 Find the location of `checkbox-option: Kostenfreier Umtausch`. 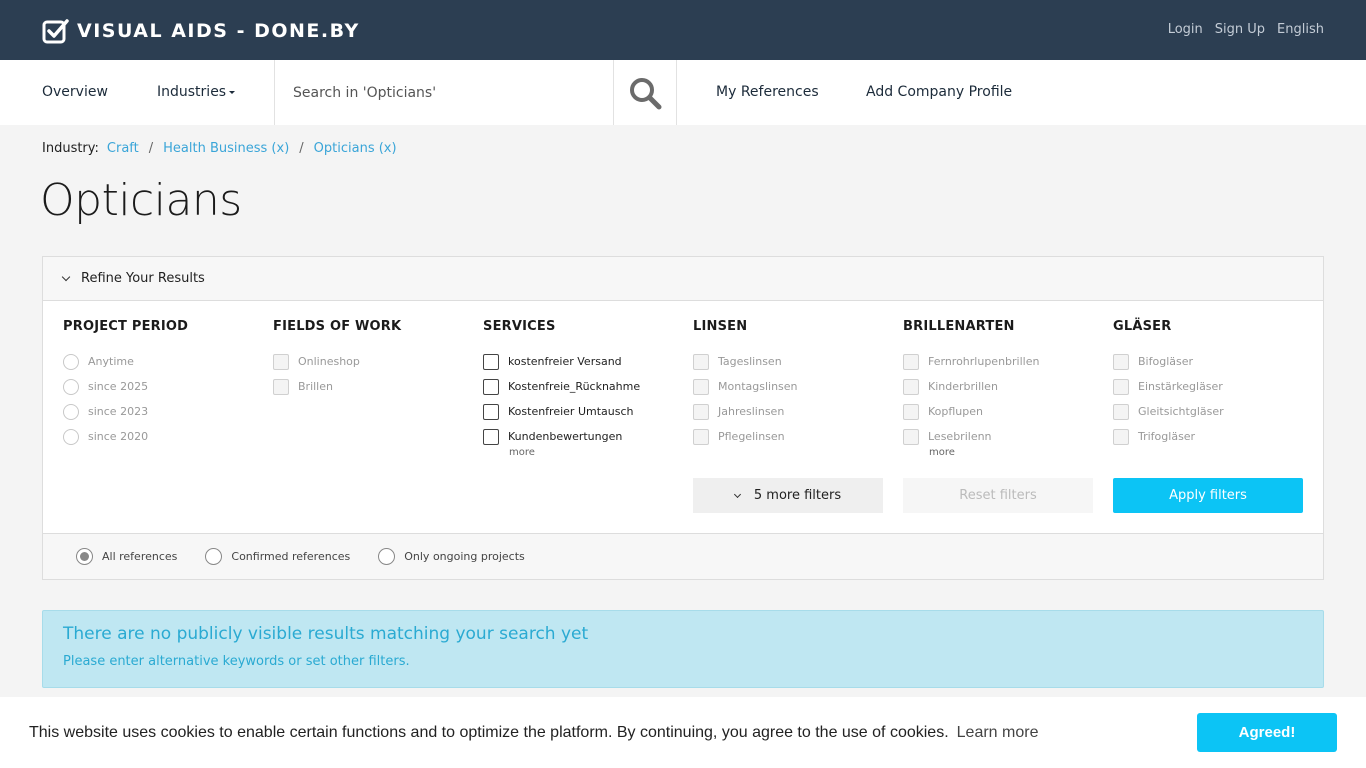

checkbox-option: Kostenfreier Umtausch is located at coordinates (583, 411).